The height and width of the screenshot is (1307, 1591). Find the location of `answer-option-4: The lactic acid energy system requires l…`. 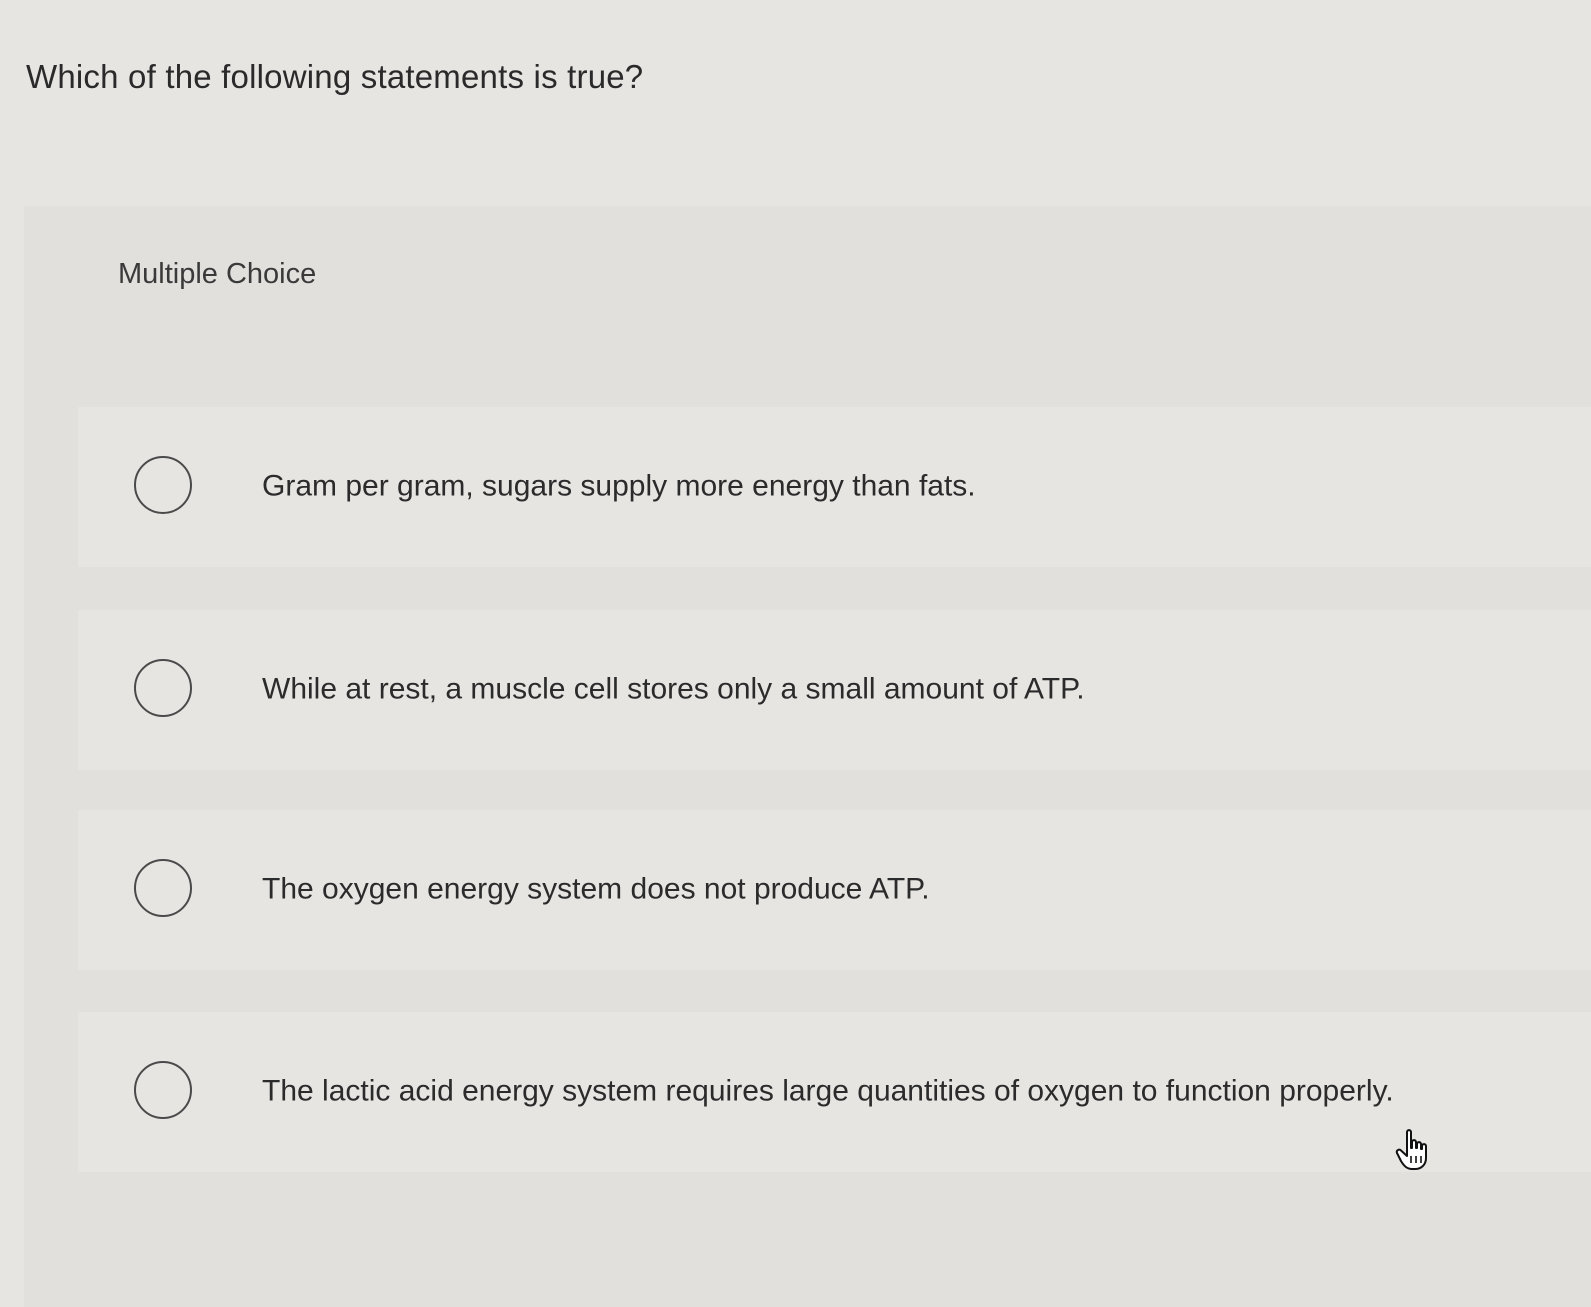

answer-option-4: The lactic acid energy system requires l… is located at coordinates (834, 1092).